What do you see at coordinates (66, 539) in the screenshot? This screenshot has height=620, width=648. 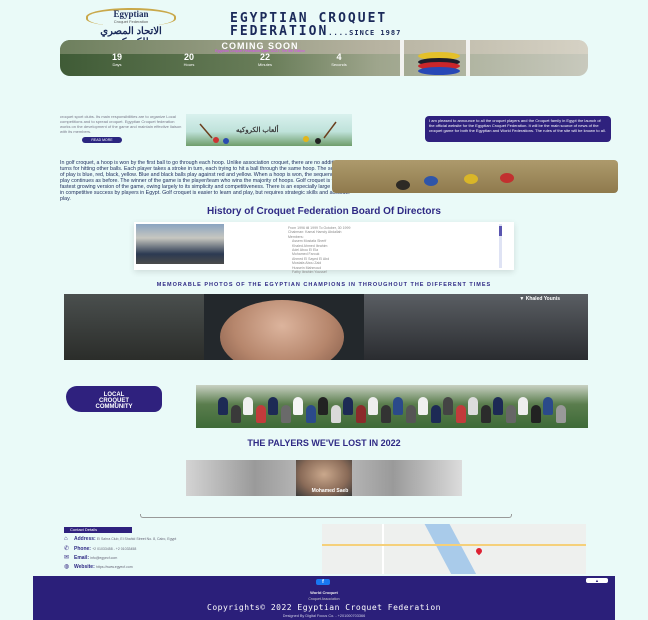 I see `home-icon: ⌂` at bounding box center [66, 539].